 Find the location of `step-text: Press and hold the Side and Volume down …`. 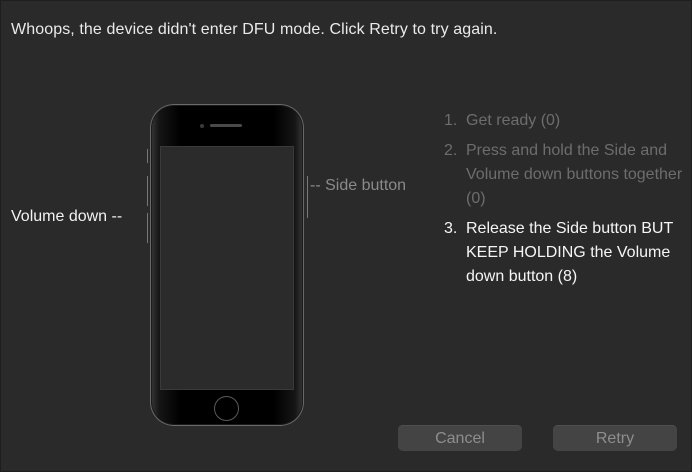

step-text: Press and hold the Side and Volume down … is located at coordinates (574, 174).